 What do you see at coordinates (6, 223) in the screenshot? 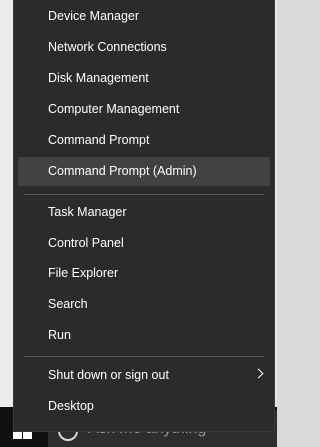
I see `desktop-background` at bounding box center [6, 223].